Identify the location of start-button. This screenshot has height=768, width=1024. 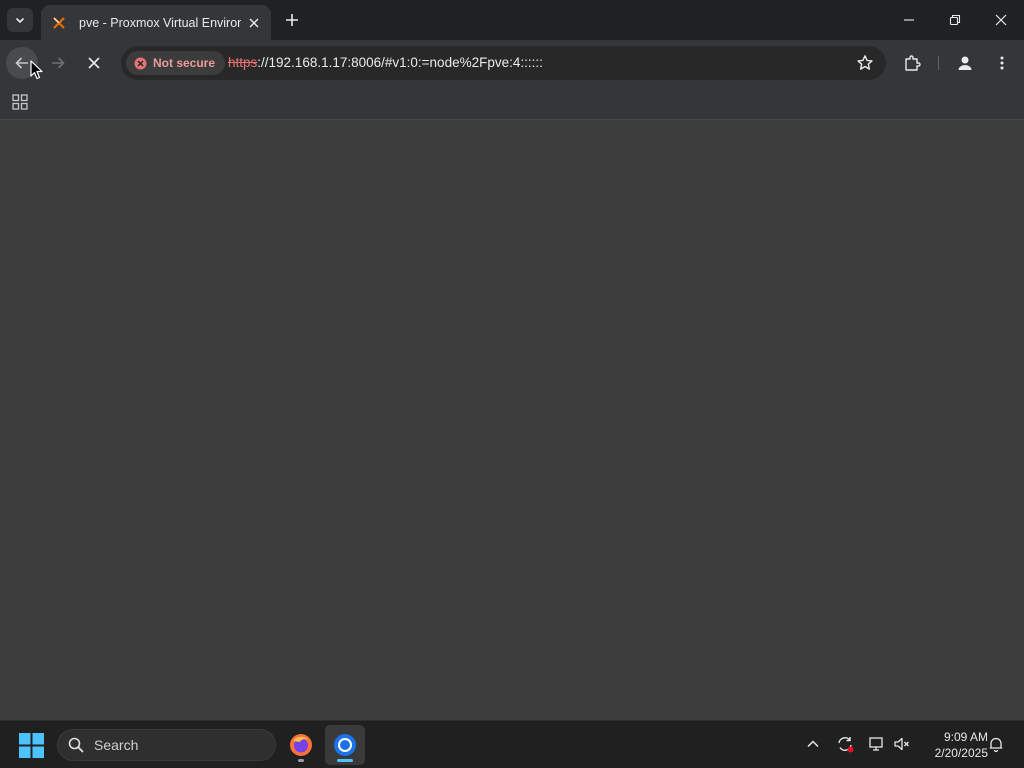
(31, 745).